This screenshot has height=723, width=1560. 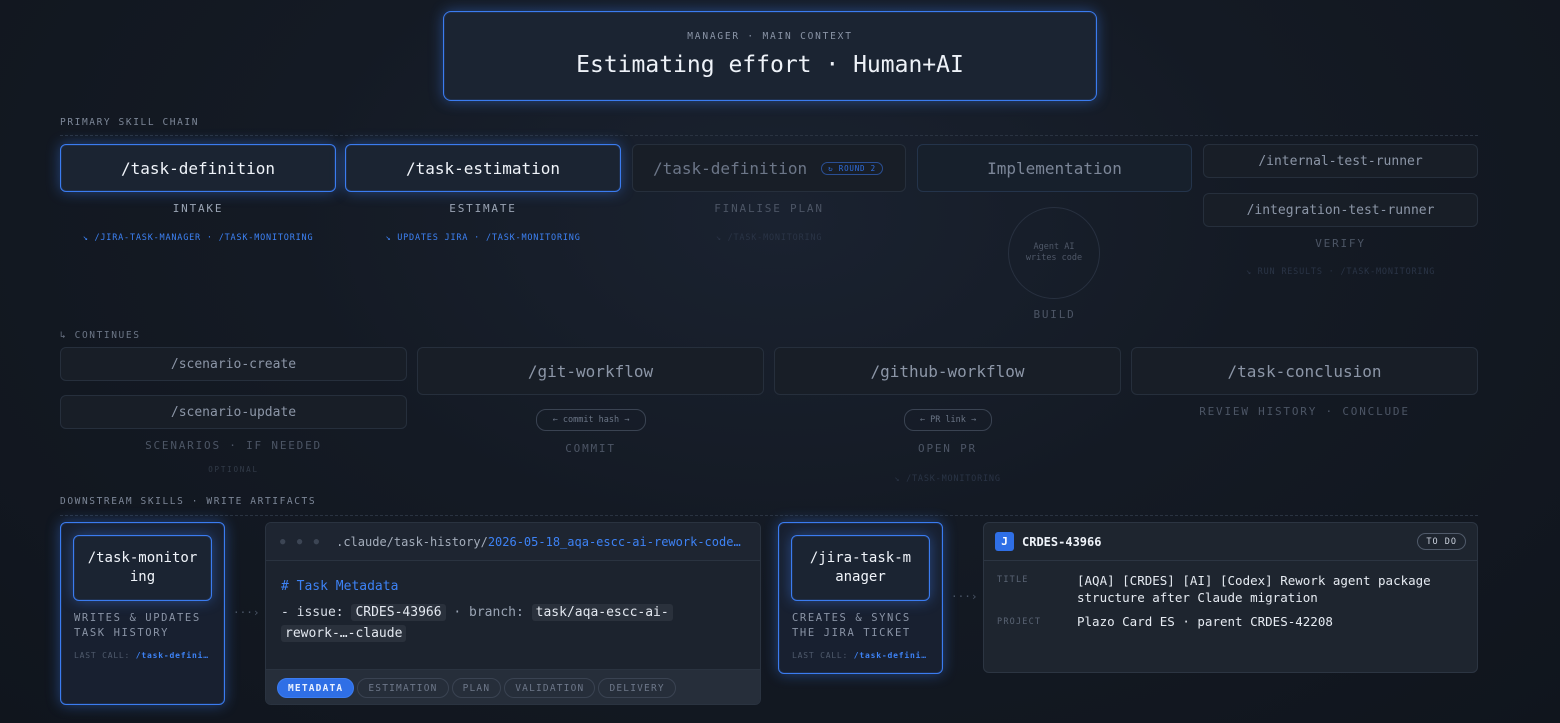 What do you see at coordinates (769, 515) in the screenshot?
I see `downstream-divider` at bounding box center [769, 515].